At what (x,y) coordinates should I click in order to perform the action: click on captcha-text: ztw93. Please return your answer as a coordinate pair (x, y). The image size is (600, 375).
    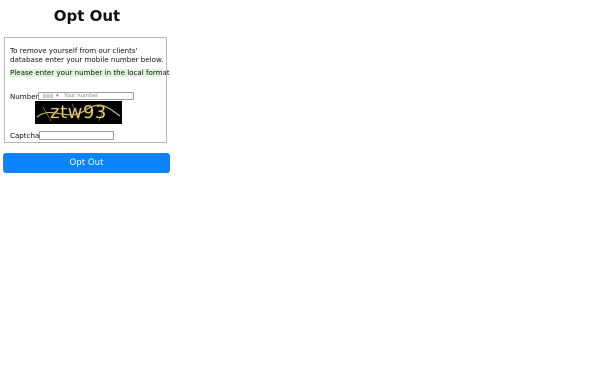
    Looking at the image, I should click on (78, 112).